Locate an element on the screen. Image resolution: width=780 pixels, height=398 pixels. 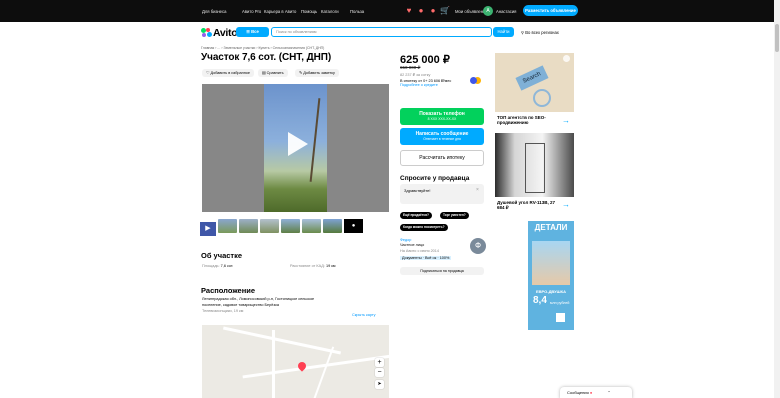
scrollbar is located at coordinates (777, 199).